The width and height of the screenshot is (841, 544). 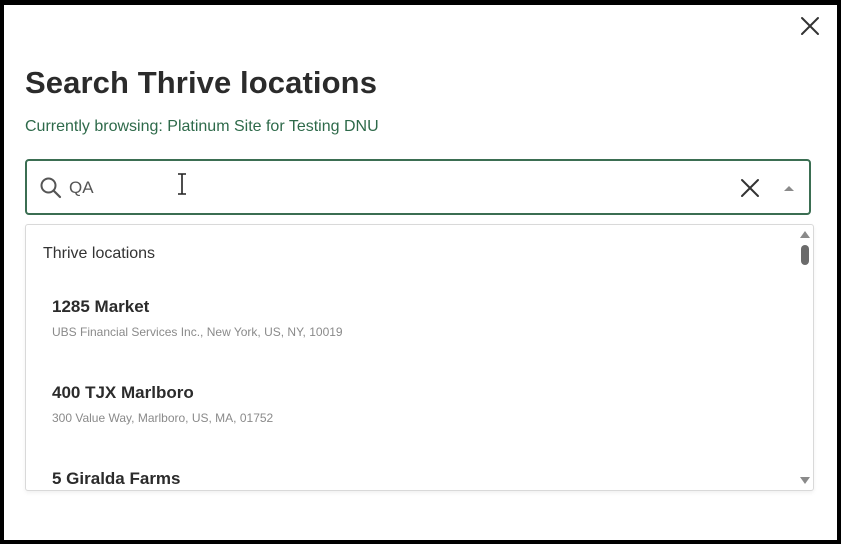 I want to click on close-button, so click(x=810, y=26).